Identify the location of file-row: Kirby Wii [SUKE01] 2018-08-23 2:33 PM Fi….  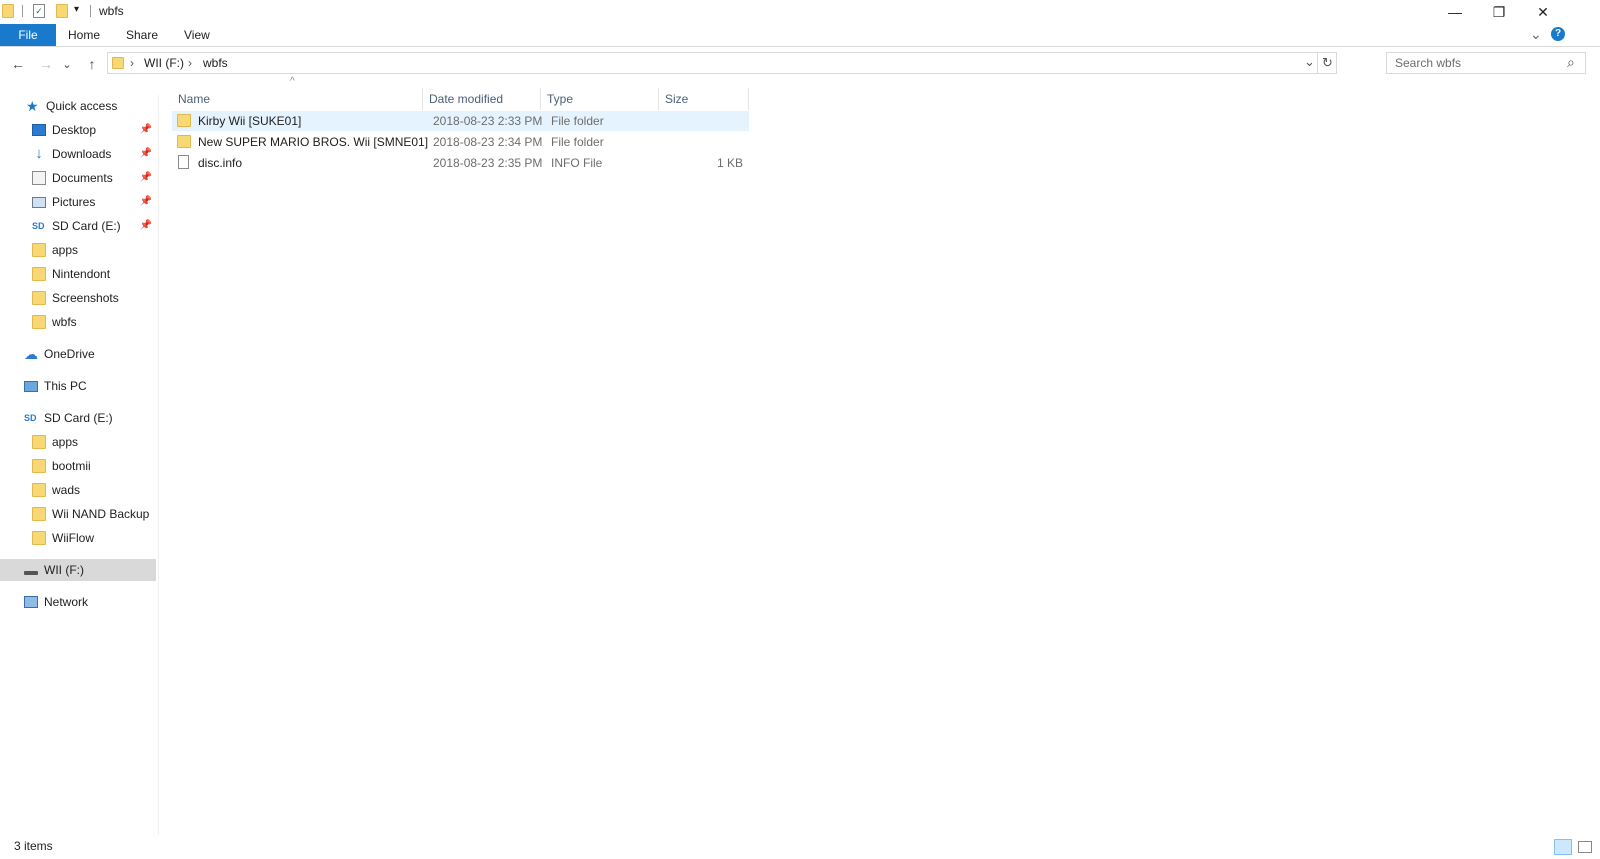
(460, 121).